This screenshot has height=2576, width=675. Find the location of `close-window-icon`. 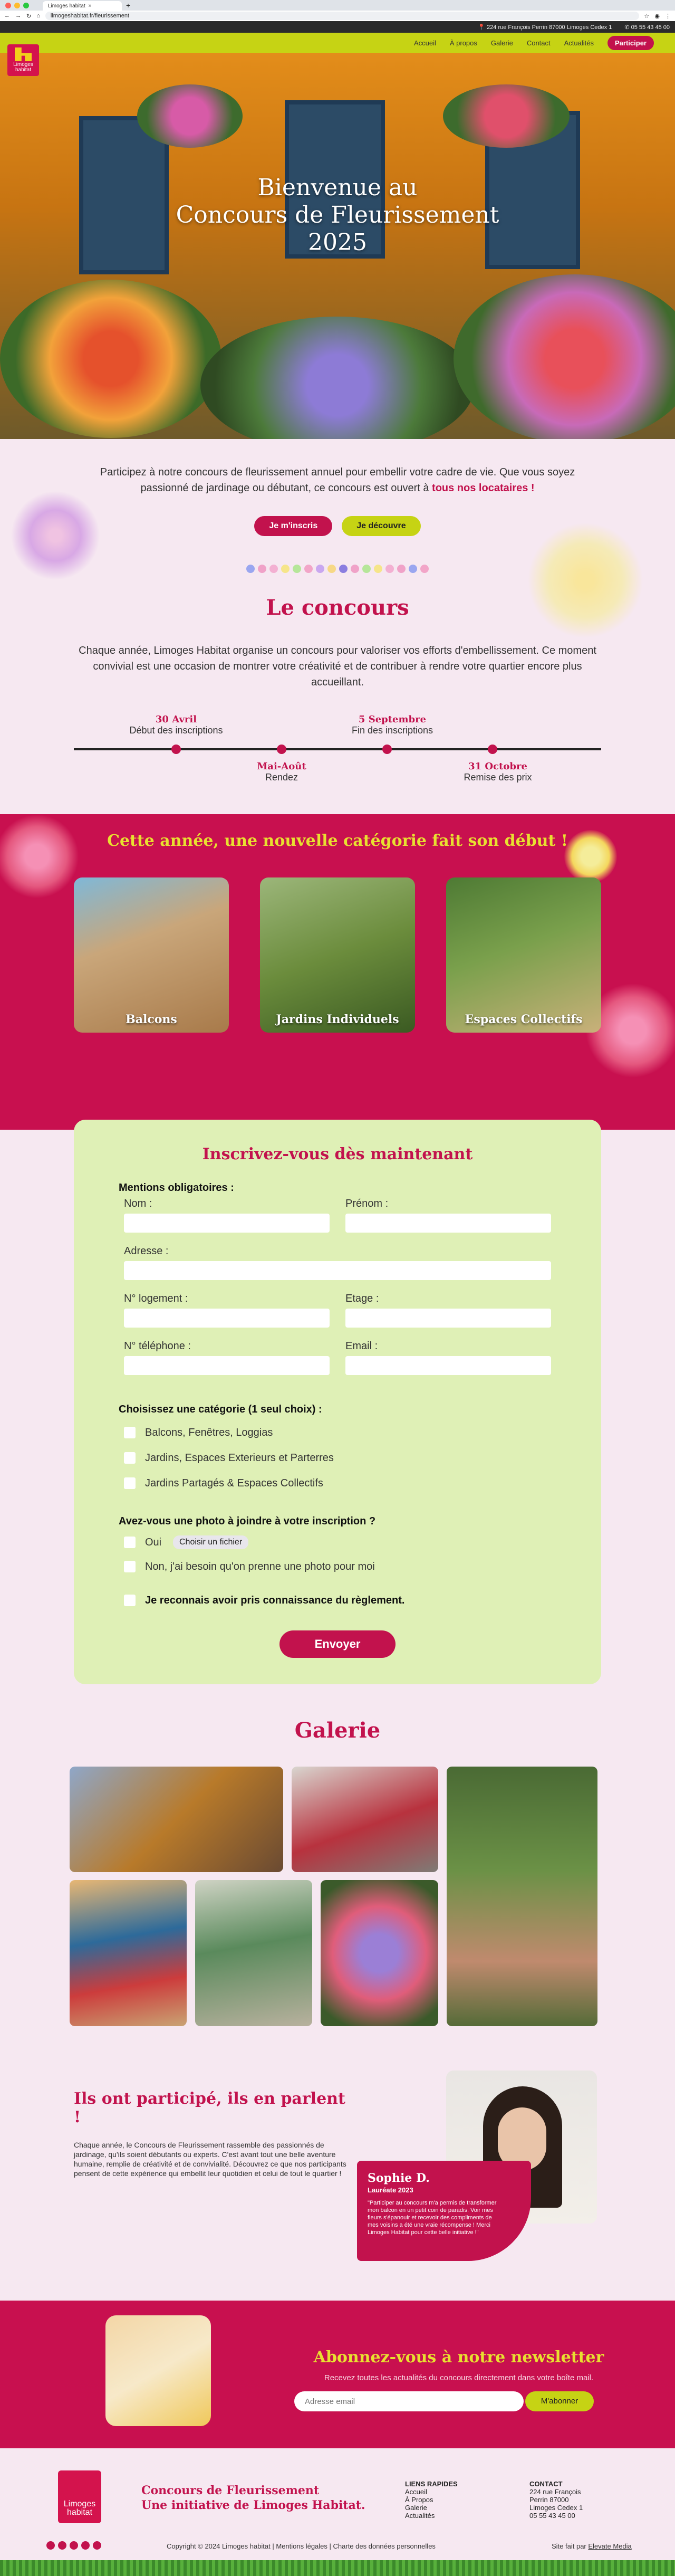

close-window-icon is located at coordinates (8, 5).